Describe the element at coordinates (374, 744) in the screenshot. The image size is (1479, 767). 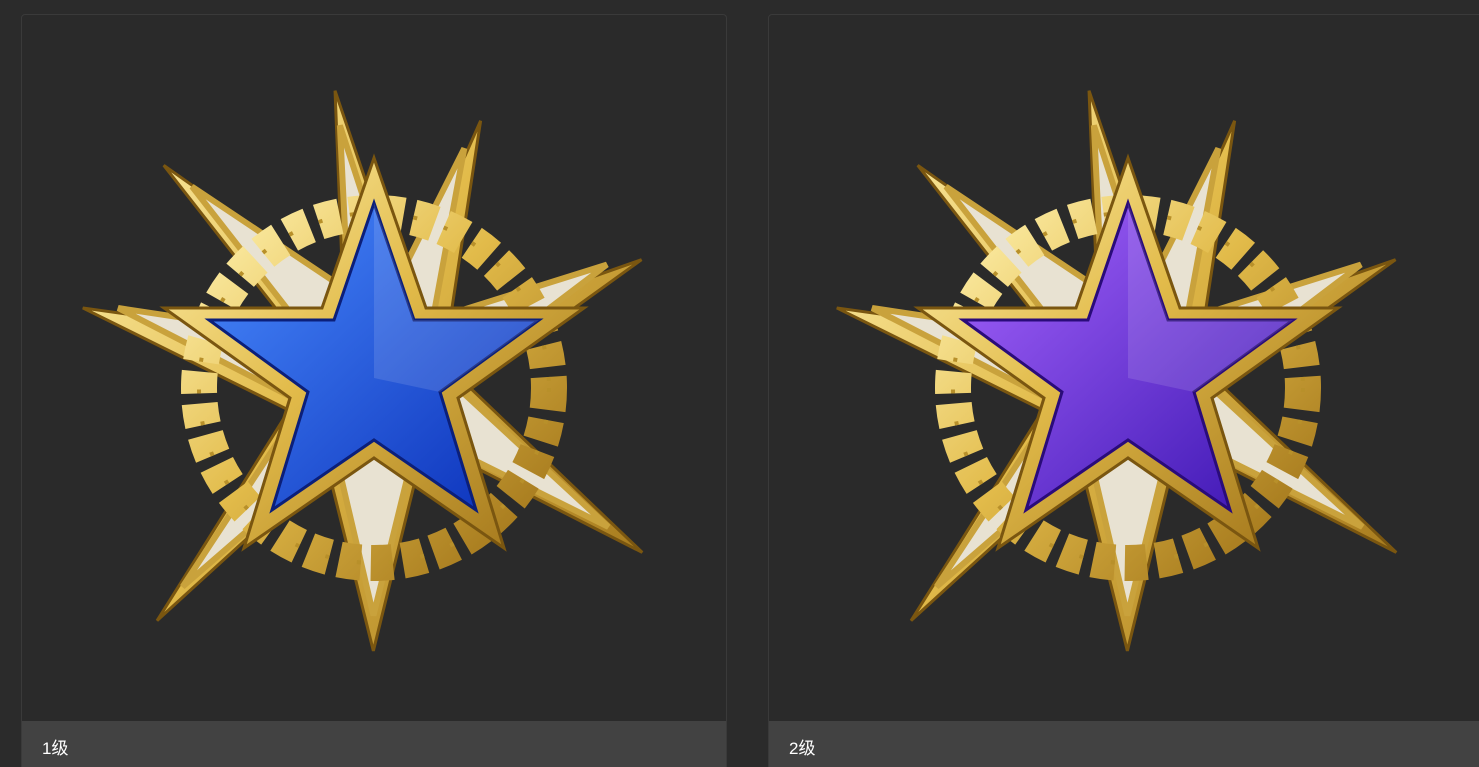
I see `medal-level-label: 1级` at that location.